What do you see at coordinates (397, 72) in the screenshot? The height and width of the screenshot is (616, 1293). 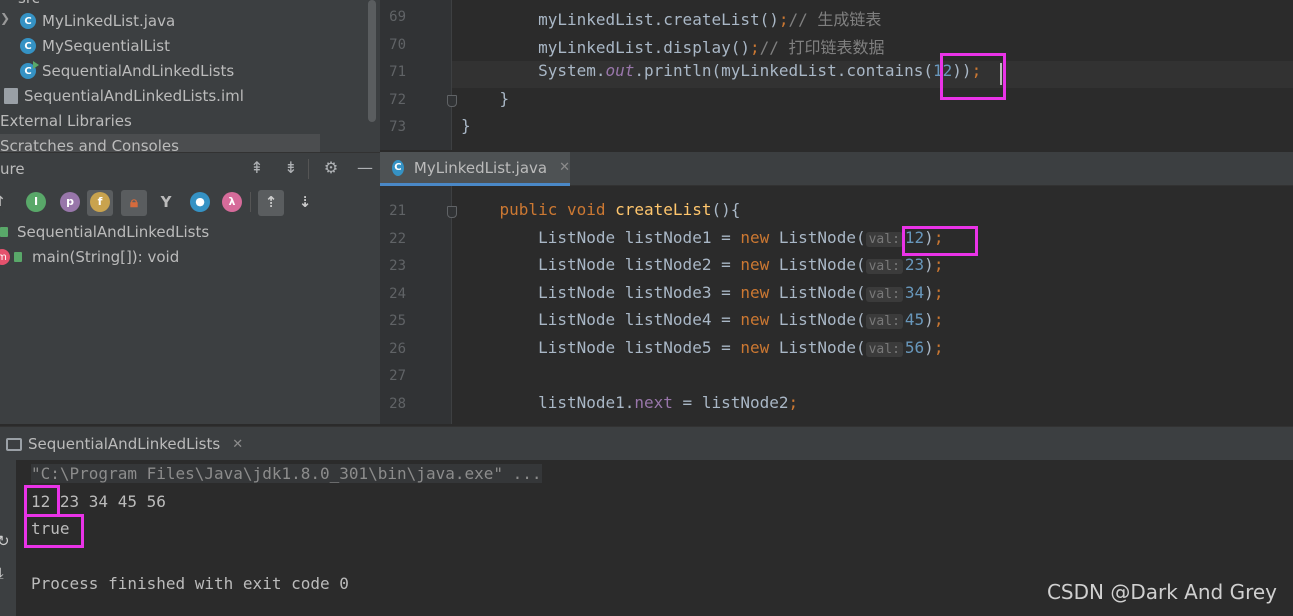 I see `line-number: 71` at bounding box center [397, 72].